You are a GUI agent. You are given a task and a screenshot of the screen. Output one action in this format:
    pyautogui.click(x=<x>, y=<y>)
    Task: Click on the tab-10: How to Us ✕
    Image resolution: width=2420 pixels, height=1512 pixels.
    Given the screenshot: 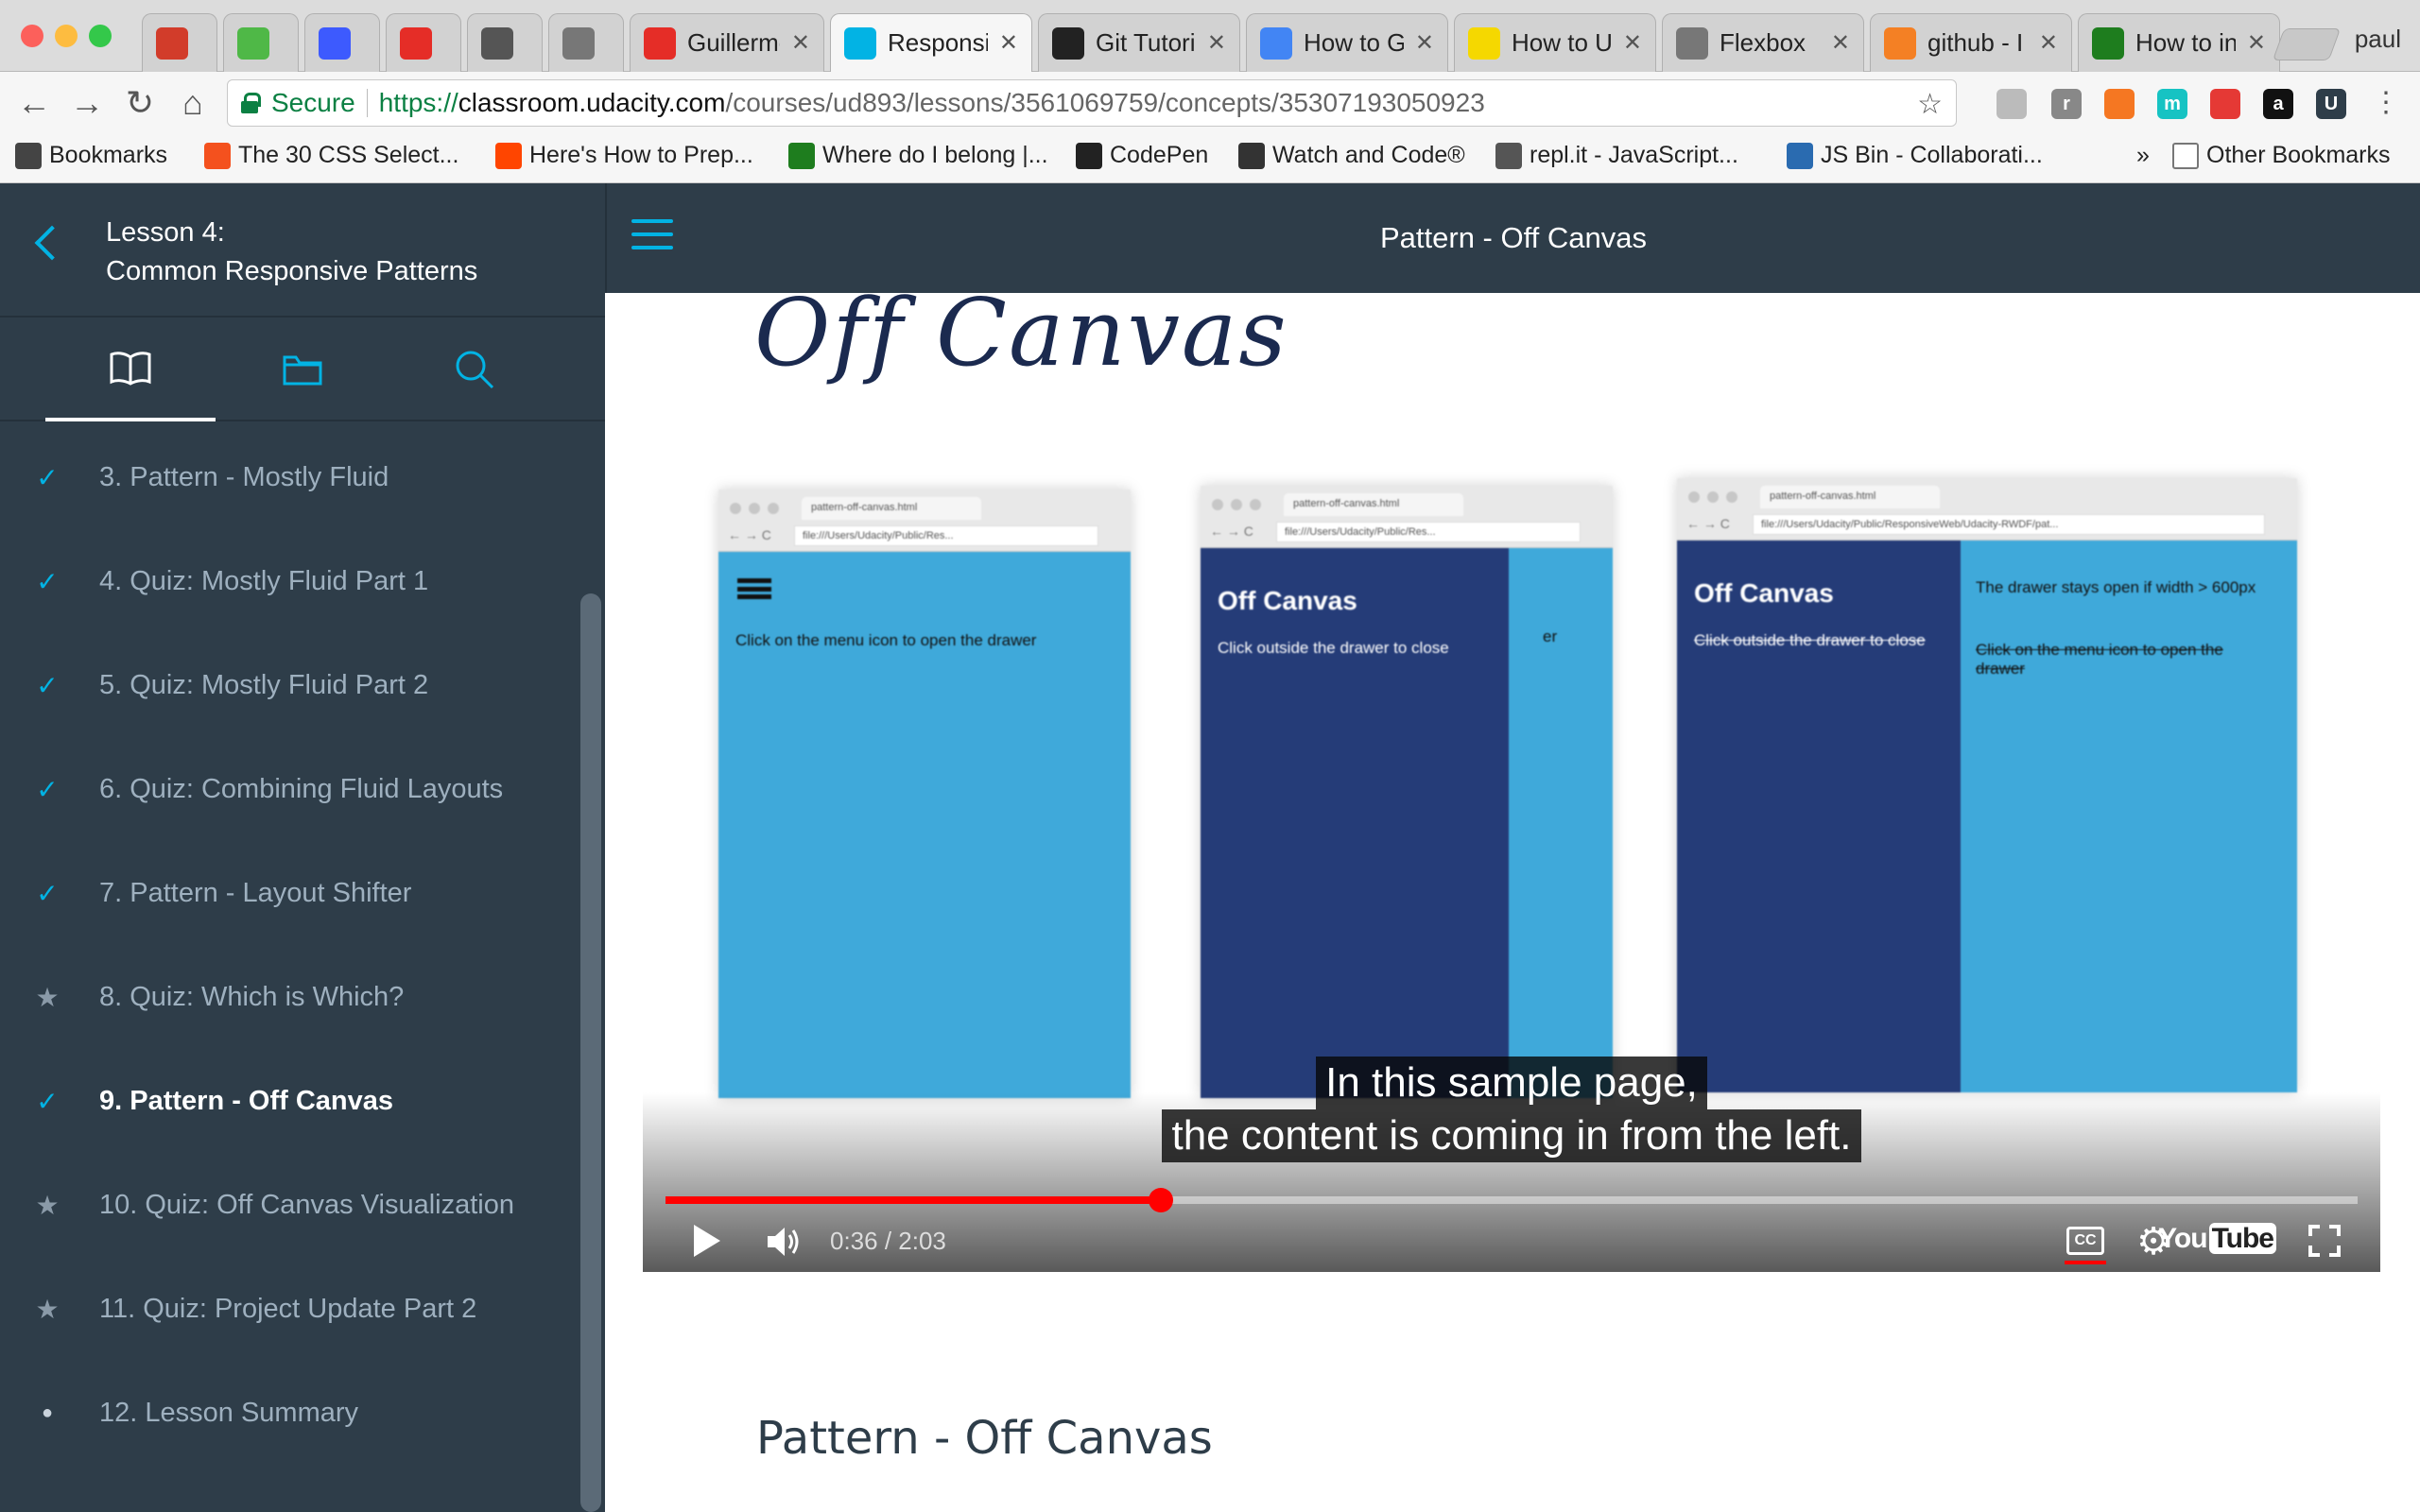 What is the action you would take?
    pyautogui.click(x=1555, y=42)
    